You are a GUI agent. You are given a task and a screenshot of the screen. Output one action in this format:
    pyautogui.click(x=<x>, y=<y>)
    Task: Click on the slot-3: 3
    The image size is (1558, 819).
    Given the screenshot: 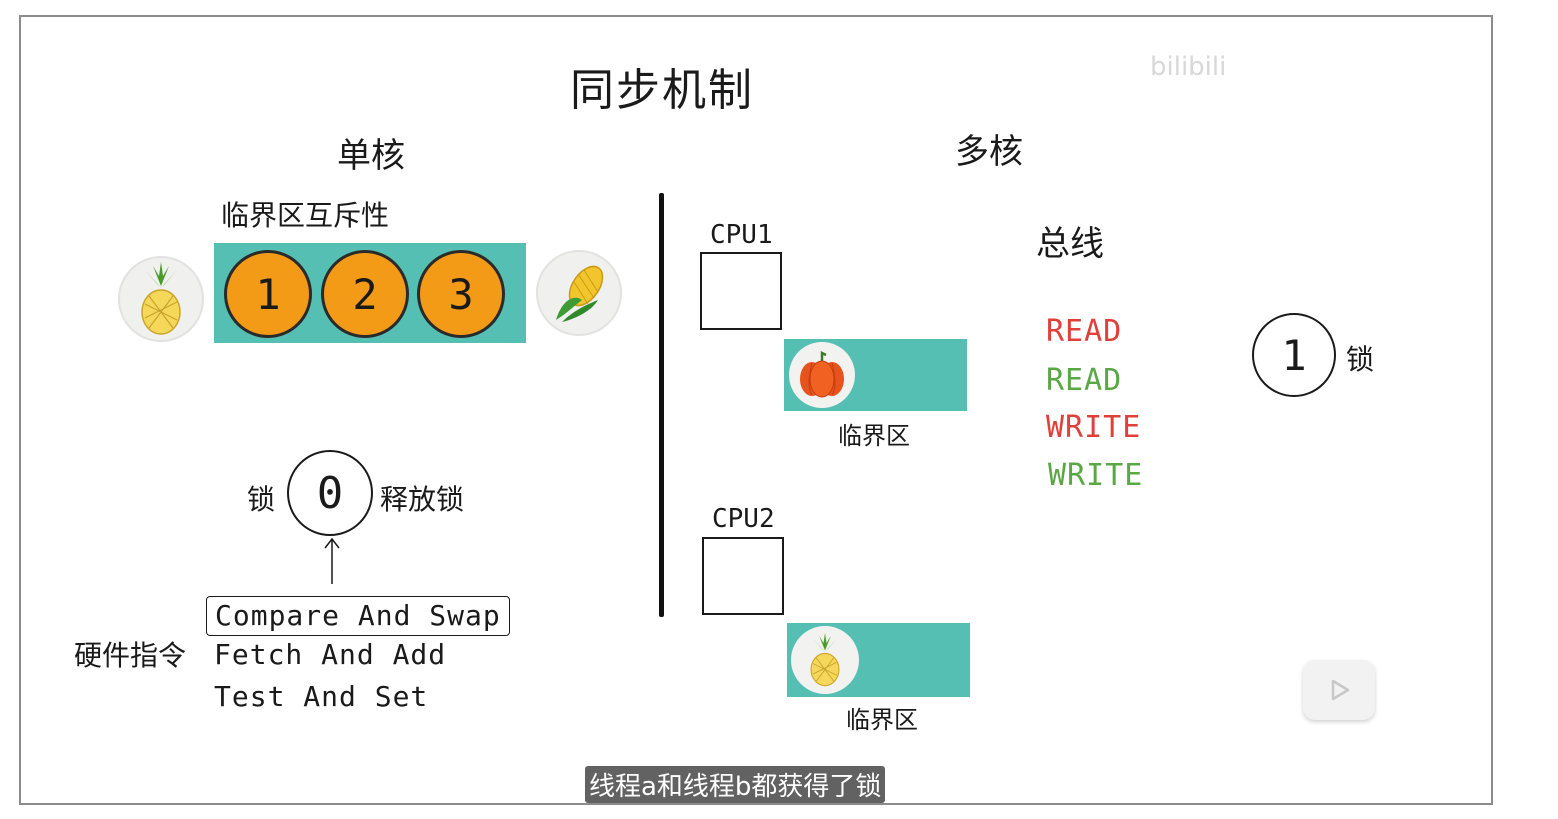 What is the action you would take?
    pyautogui.click(x=461, y=294)
    